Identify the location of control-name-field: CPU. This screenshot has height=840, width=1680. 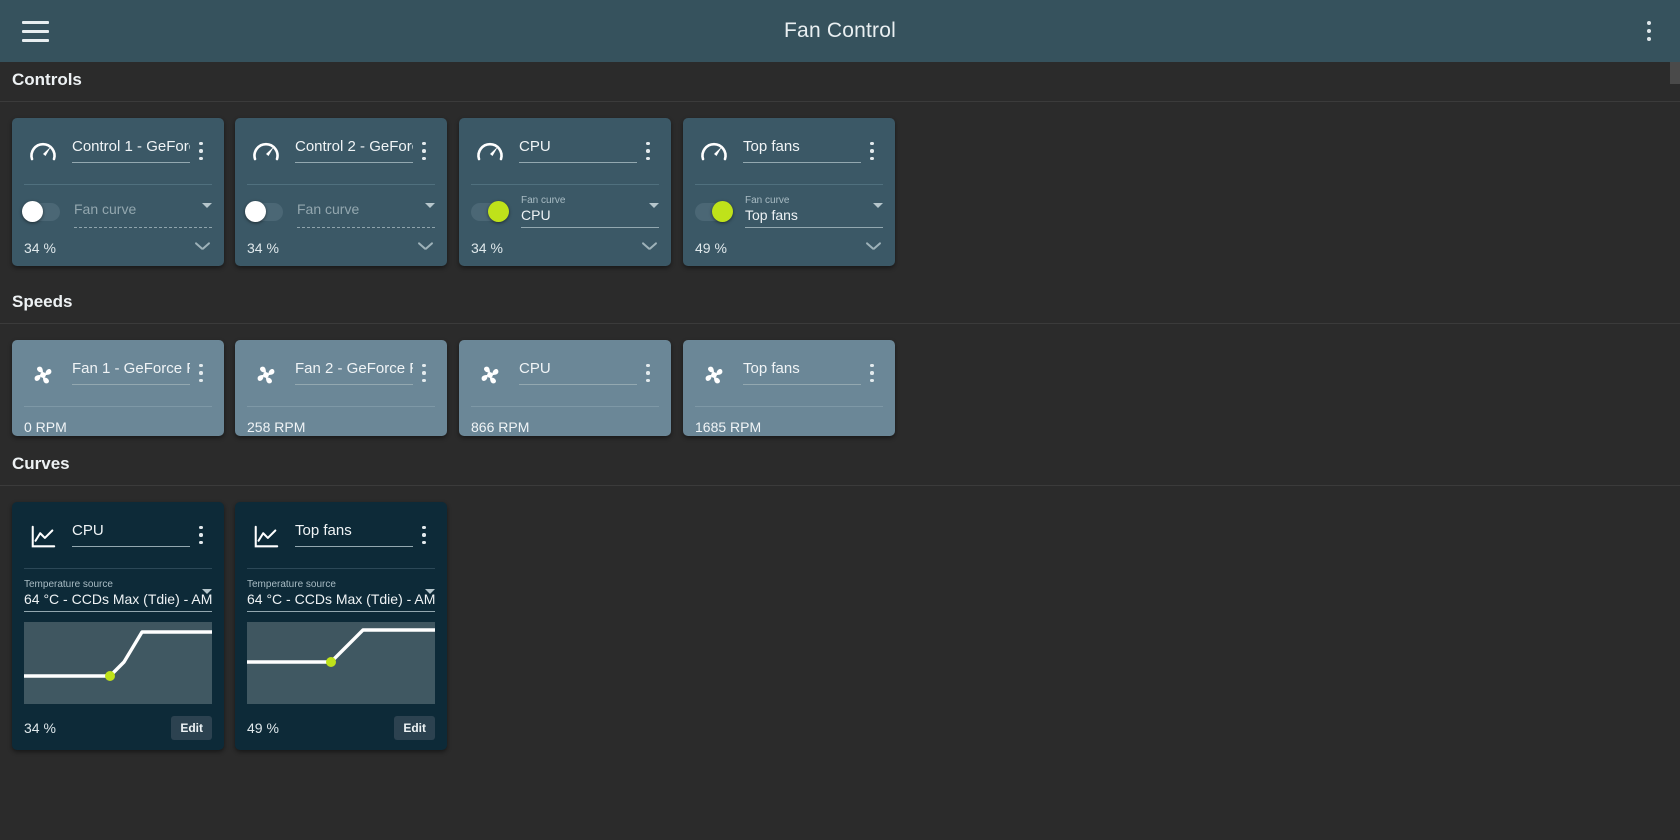
(578, 150).